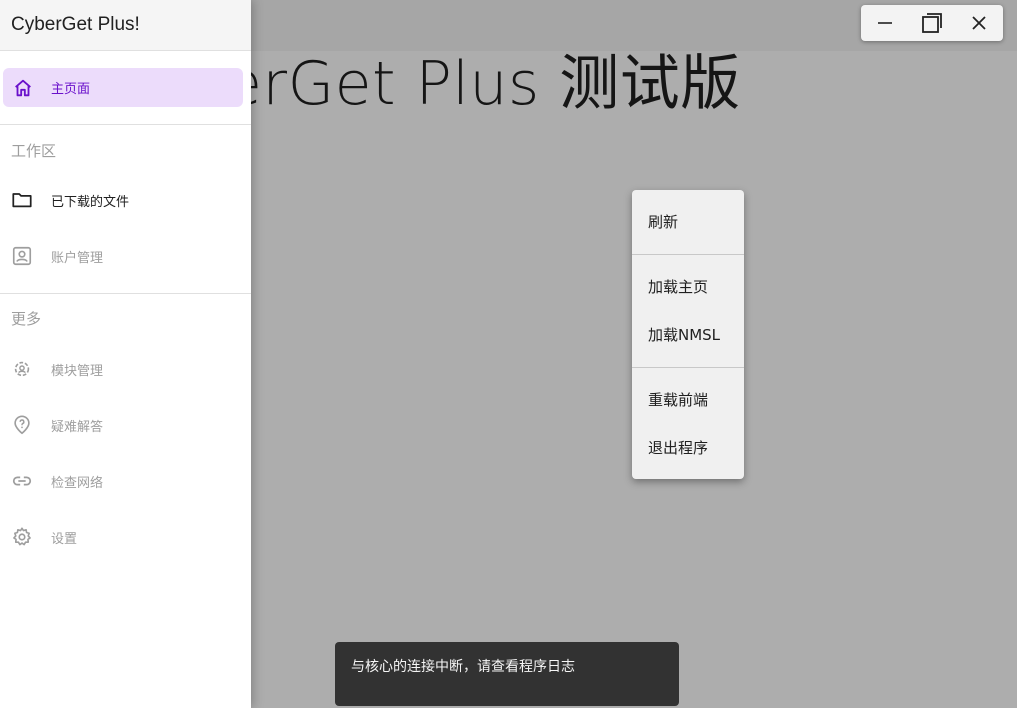  Describe the element at coordinates (90, 202) in the screenshot. I see `nav-label-downloaded-files: 已下载的文件` at that location.